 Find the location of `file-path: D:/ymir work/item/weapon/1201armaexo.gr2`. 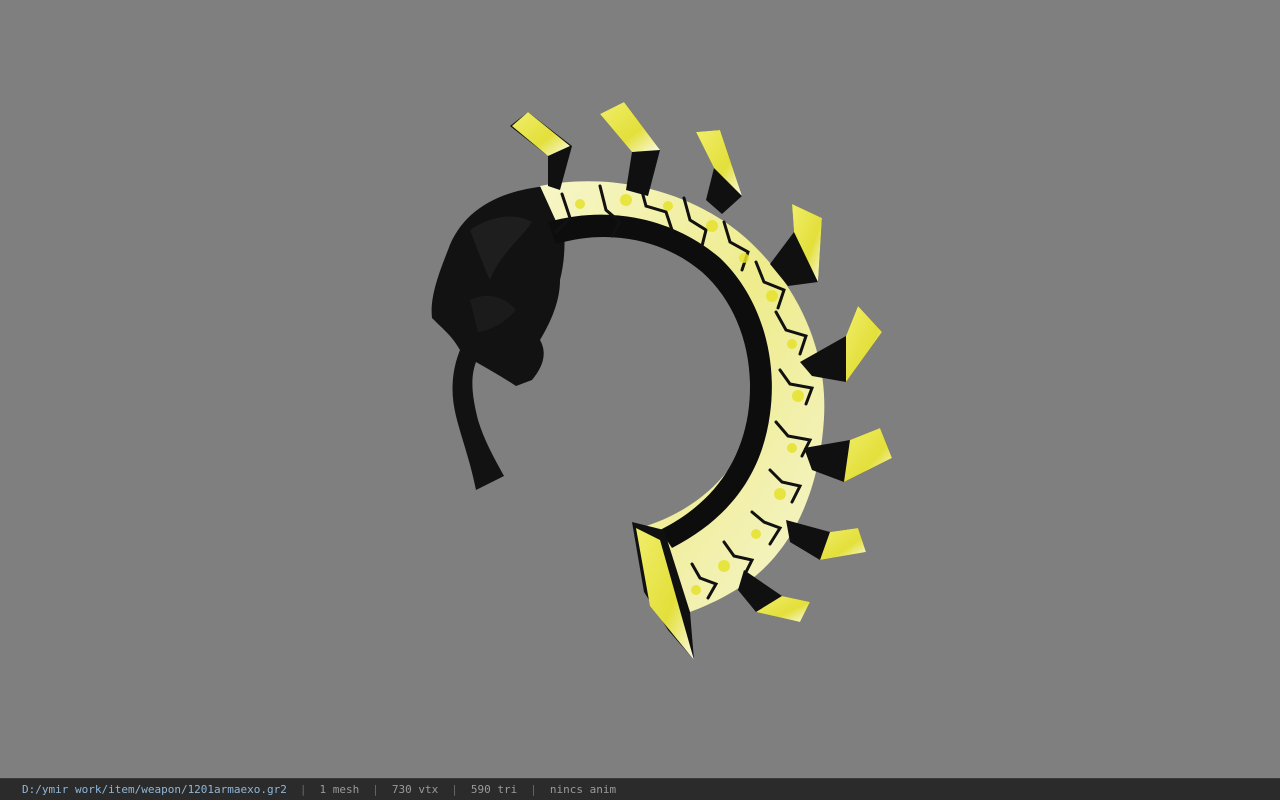

file-path: D:/ymir work/item/weapon/1201armaexo.gr2 is located at coordinates (154, 789).